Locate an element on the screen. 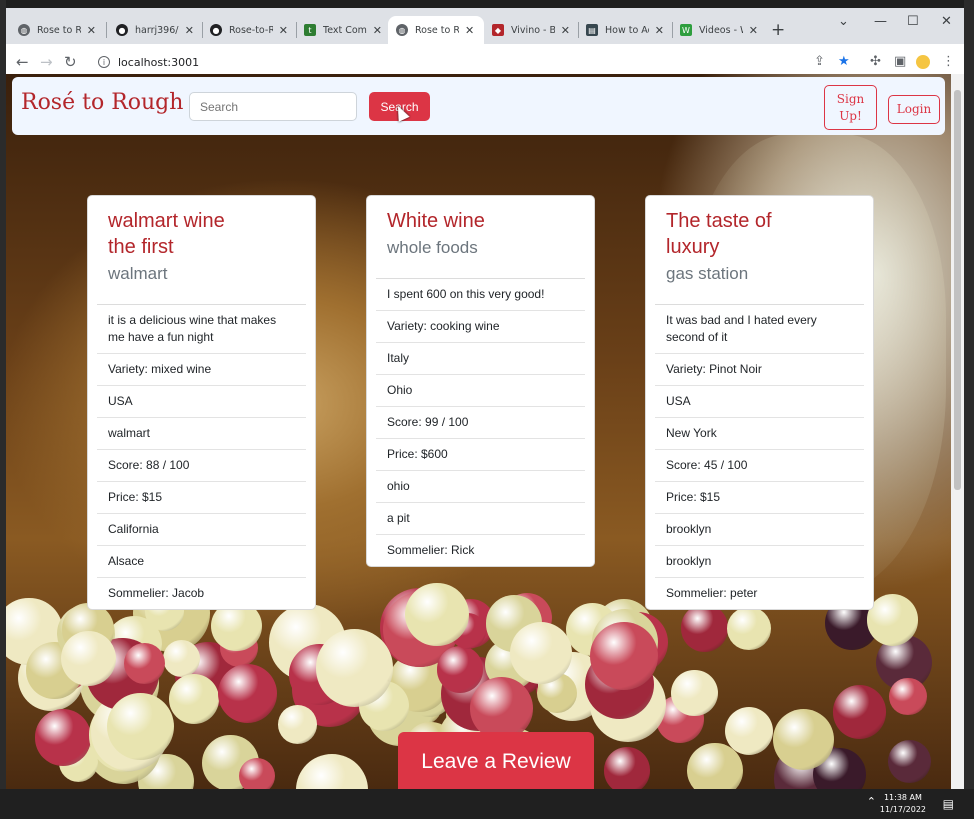 This screenshot has width=974, height=819. maximize-icon: ☐ is located at coordinates (913, 21).